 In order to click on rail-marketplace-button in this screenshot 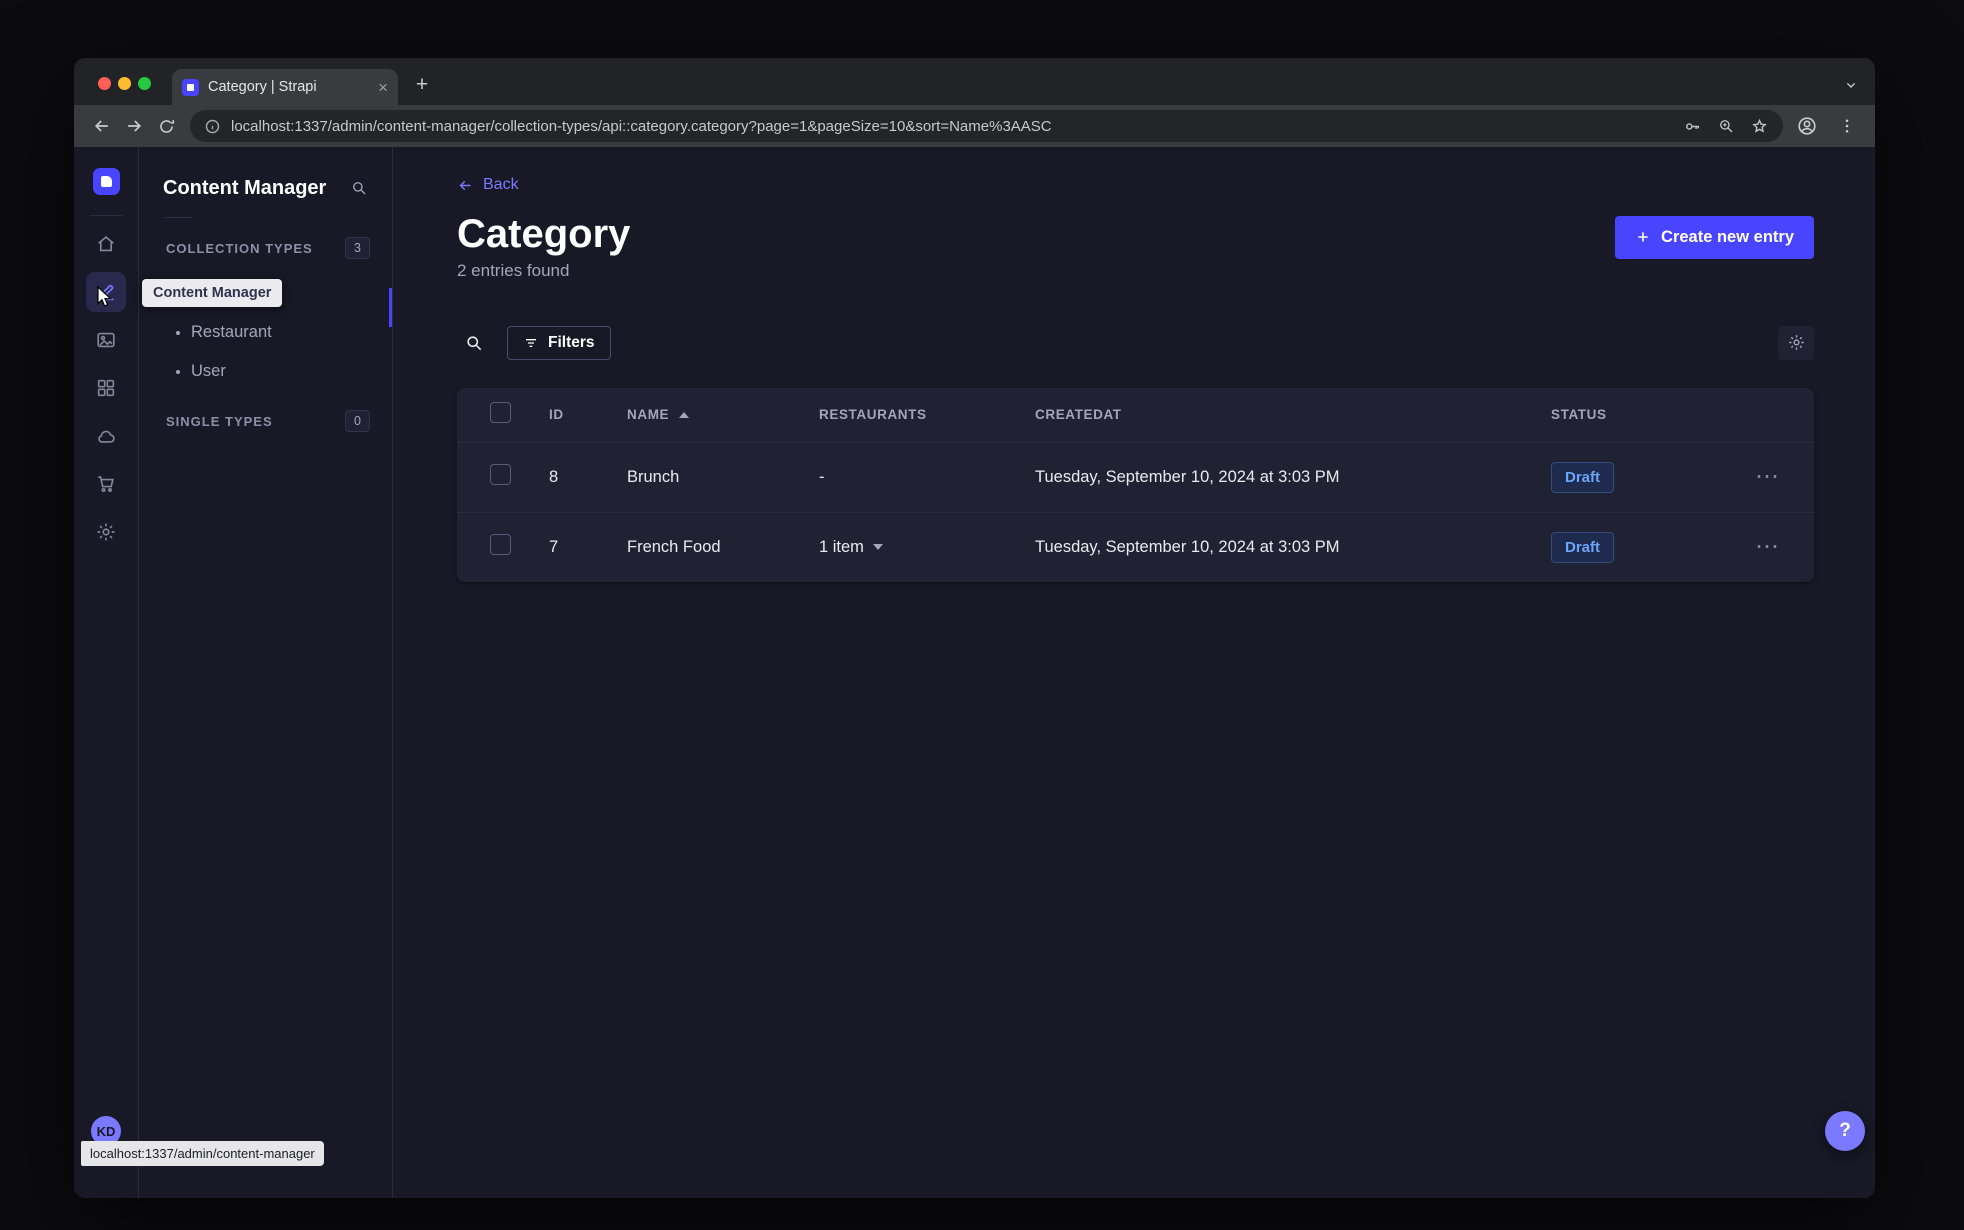, I will do `click(106, 484)`.